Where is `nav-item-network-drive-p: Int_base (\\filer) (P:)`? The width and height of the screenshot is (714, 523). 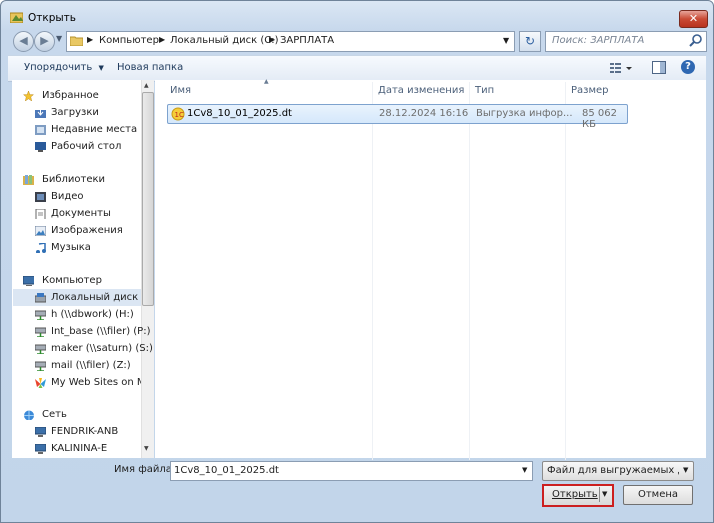
nav-item-network-drive-p: Int_base (\\filer) (P:) is located at coordinates (99, 332).